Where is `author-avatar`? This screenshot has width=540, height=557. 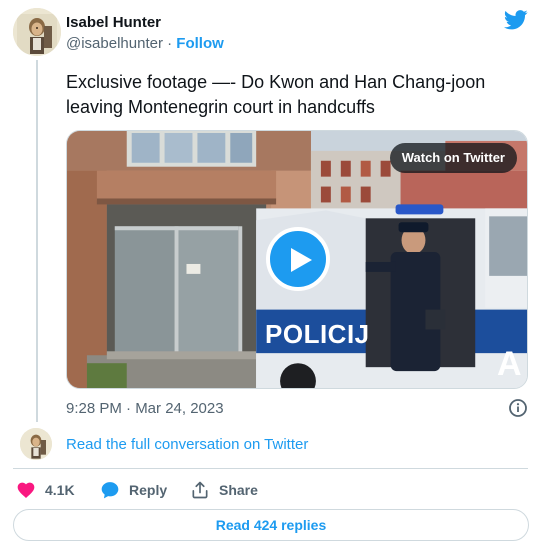 author-avatar is located at coordinates (37, 32).